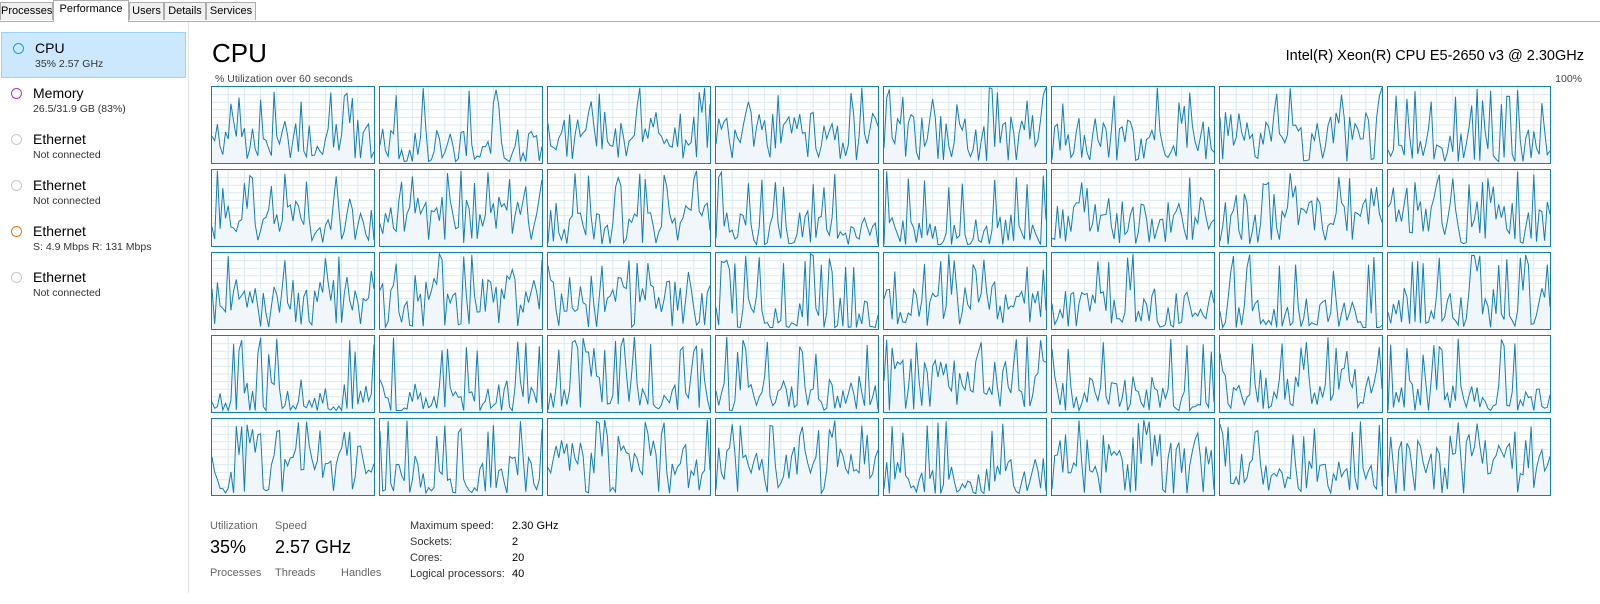  I want to click on logical-processors-label: Logical processors:, so click(457, 574).